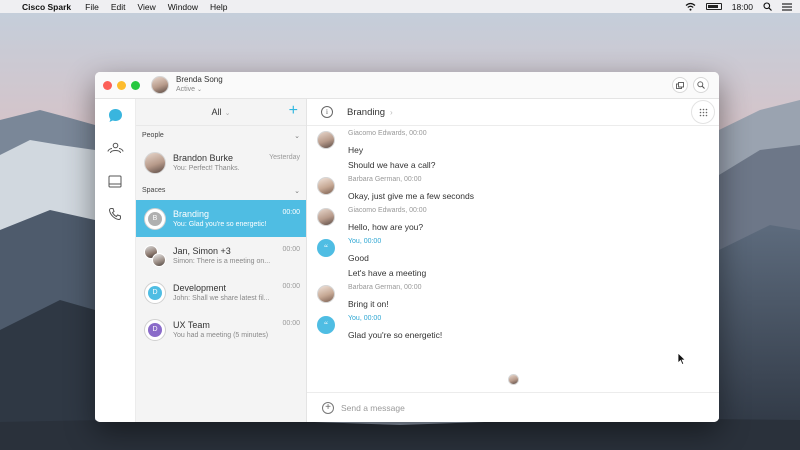 This screenshot has width=800, height=450. I want to click on teams-icon, so click(115, 148).